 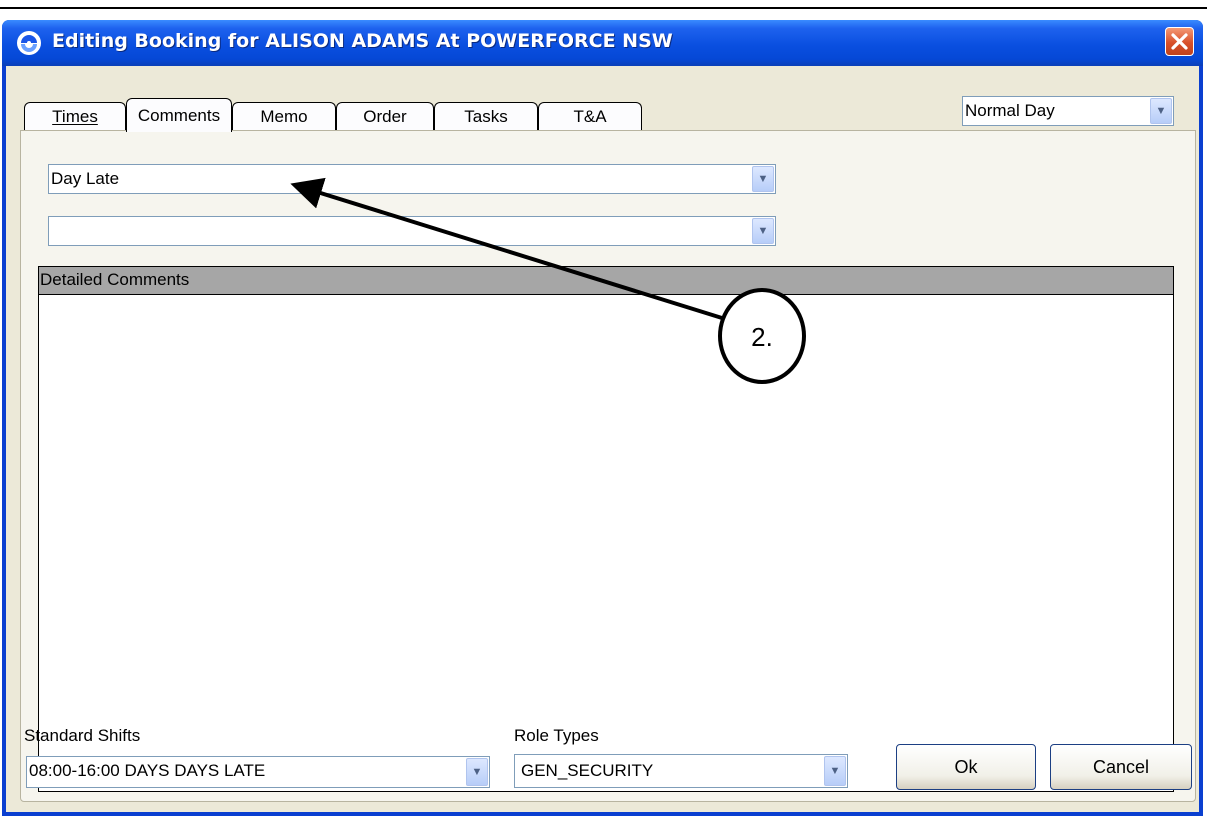 I want to click on day-type-select: Normal Day ▼, so click(x=1068, y=111).